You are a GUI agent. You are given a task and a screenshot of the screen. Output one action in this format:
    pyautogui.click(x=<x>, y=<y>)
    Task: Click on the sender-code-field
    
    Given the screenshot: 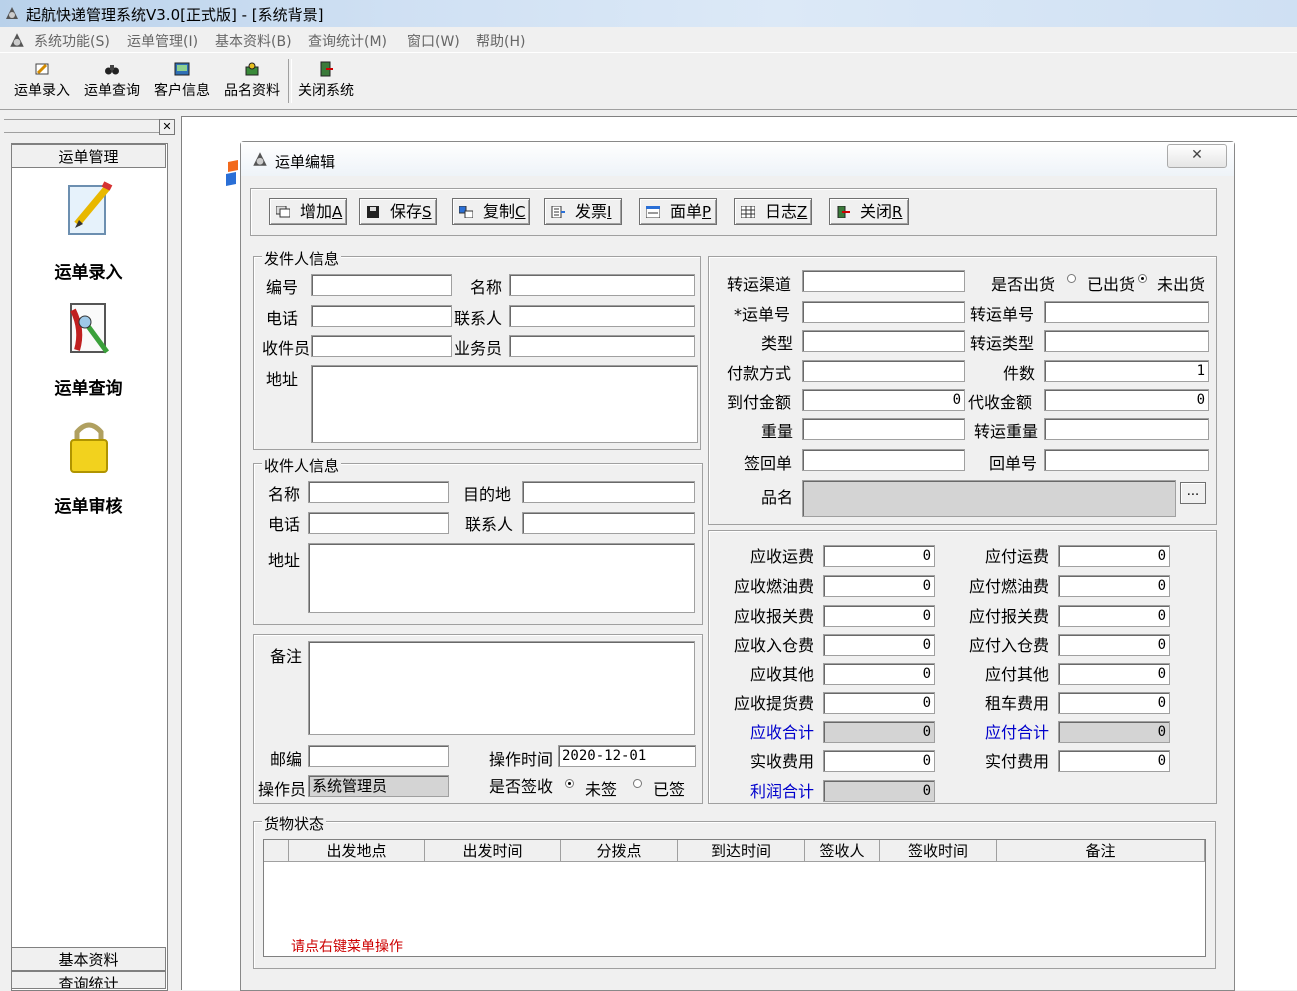 What is the action you would take?
    pyautogui.click(x=381, y=285)
    